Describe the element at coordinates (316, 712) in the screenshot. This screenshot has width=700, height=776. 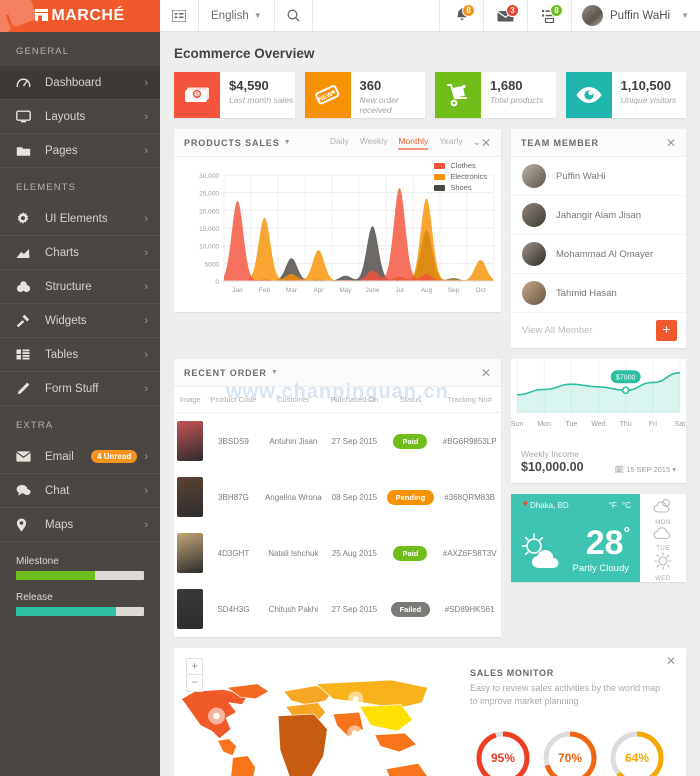
I see `world-map: + −` at that location.